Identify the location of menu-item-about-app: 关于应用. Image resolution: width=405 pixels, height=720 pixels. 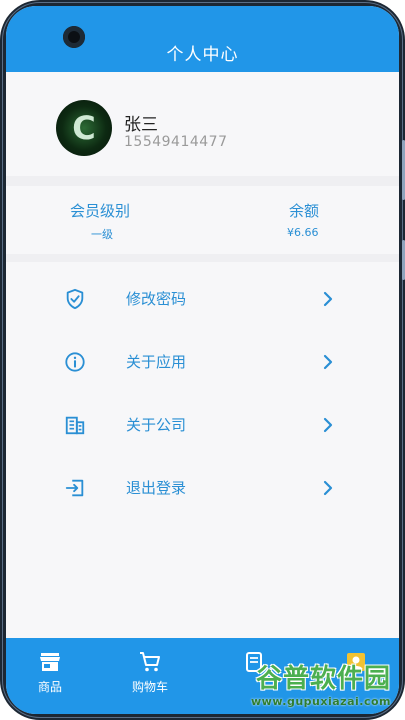
(202, 362).